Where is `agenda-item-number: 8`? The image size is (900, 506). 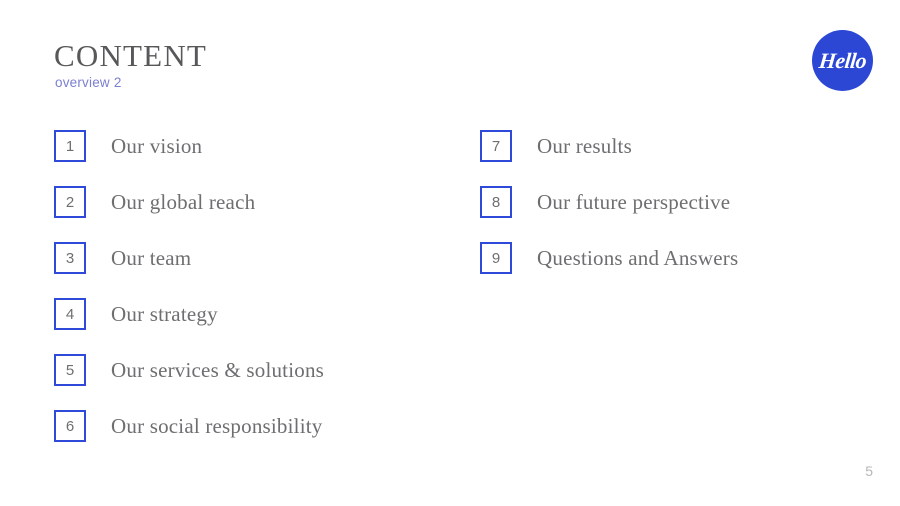 agenda-item-number: 8 is located at coordinates (496, 202).